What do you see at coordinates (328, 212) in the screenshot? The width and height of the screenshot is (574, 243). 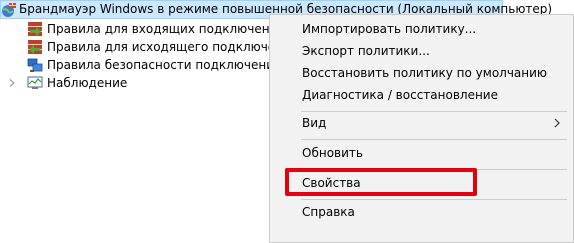 I see `menu-item-label: Справка` at bounding box center [328, 212].